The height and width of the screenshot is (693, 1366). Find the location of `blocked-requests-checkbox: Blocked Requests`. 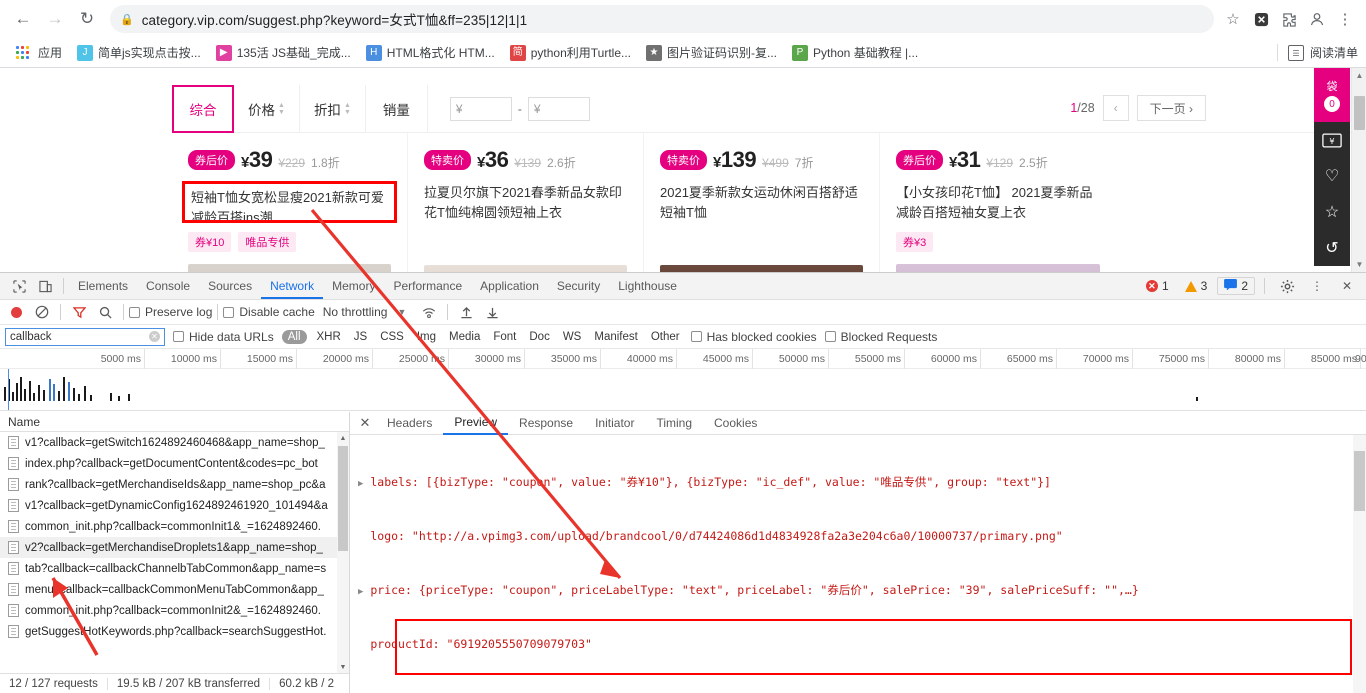

blocked-requests-checkbox: Blocked Requests is located at coordinates (880, 337).